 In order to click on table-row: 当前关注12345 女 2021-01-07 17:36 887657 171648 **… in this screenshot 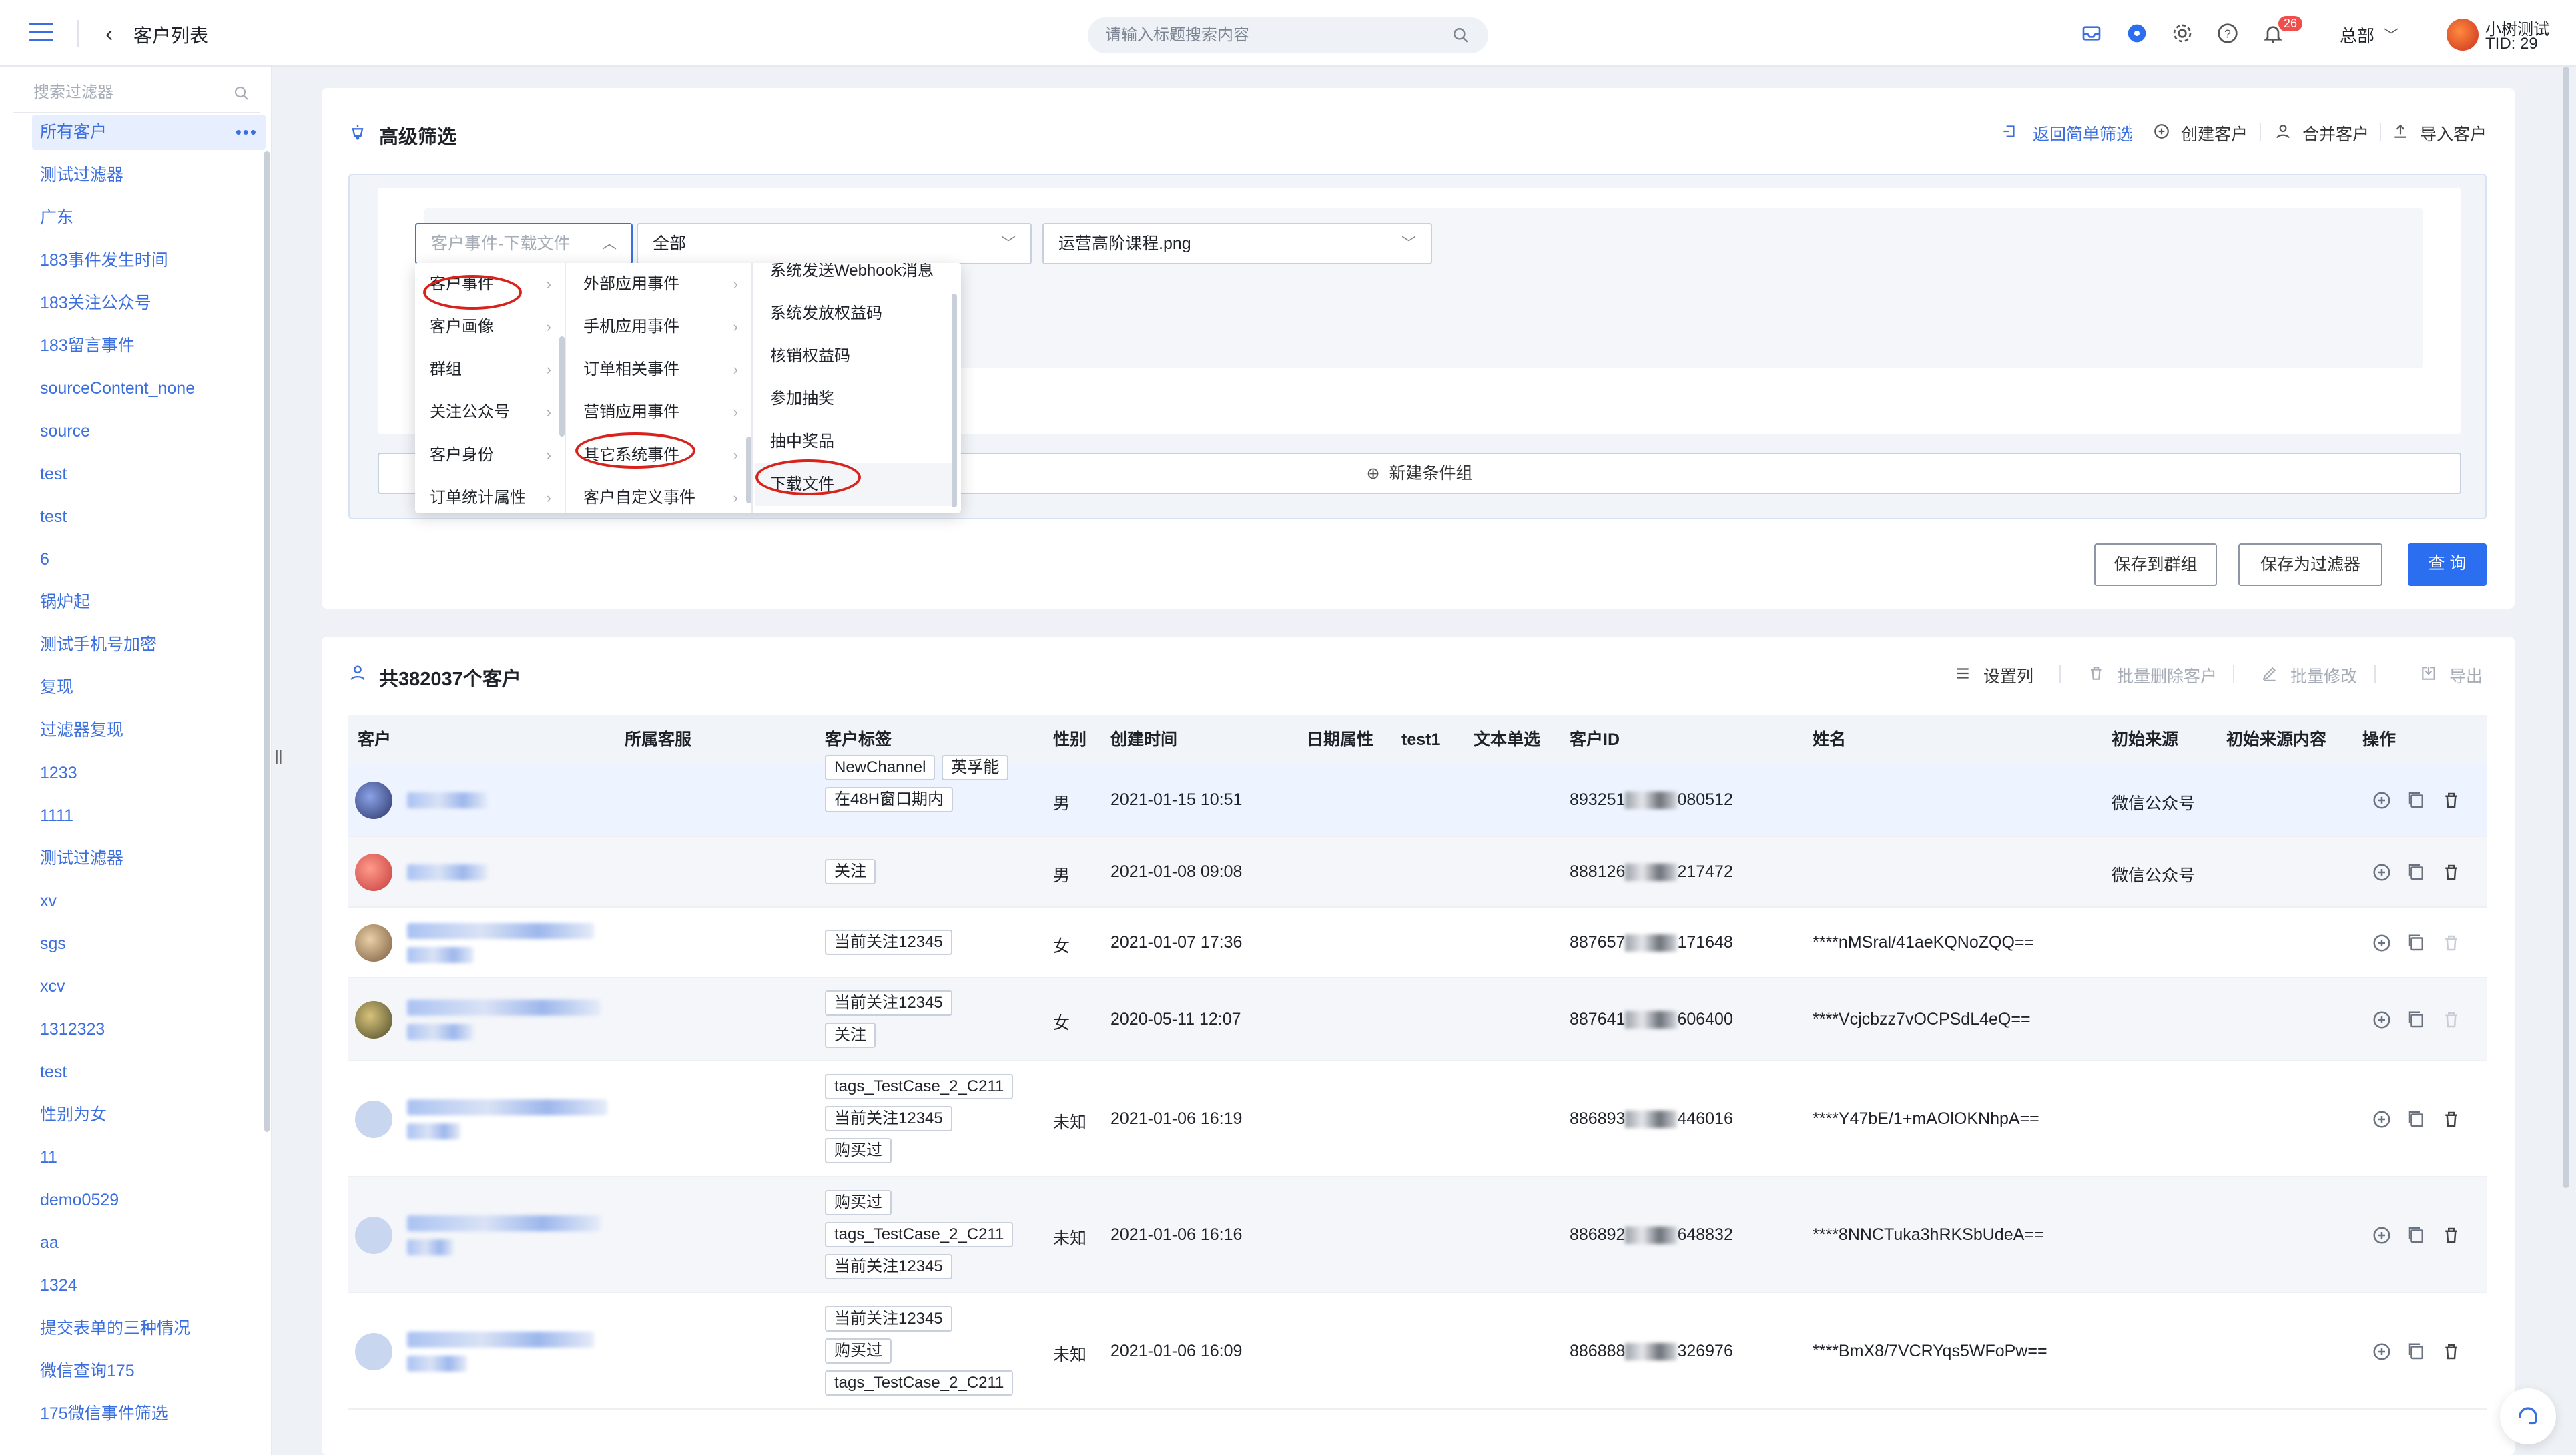, I will do `click(1418, 943)`.